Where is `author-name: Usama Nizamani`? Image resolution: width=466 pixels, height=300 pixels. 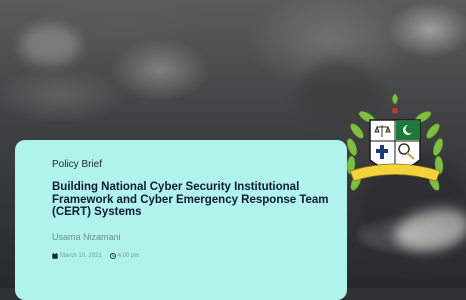 author-name: Usama Nizamani is located at coordinates (86, 237).